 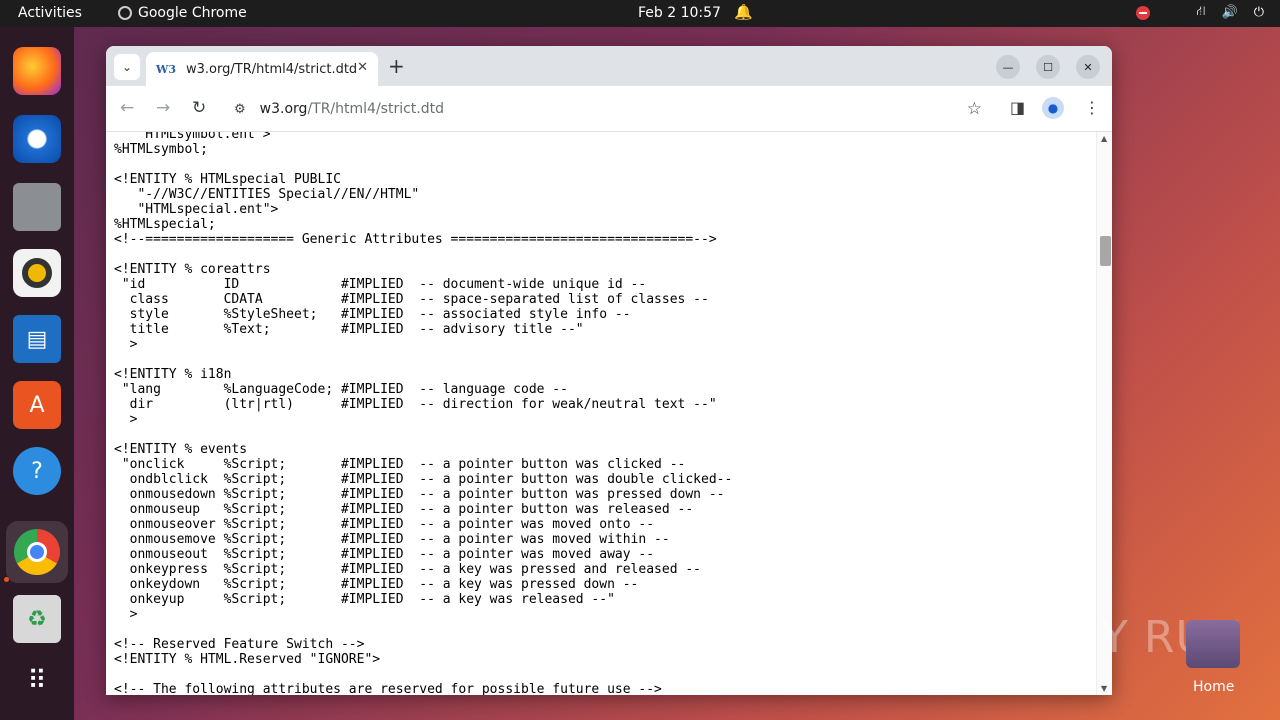 I want to click on minimize-button: —, so click(x=1008, y=67).